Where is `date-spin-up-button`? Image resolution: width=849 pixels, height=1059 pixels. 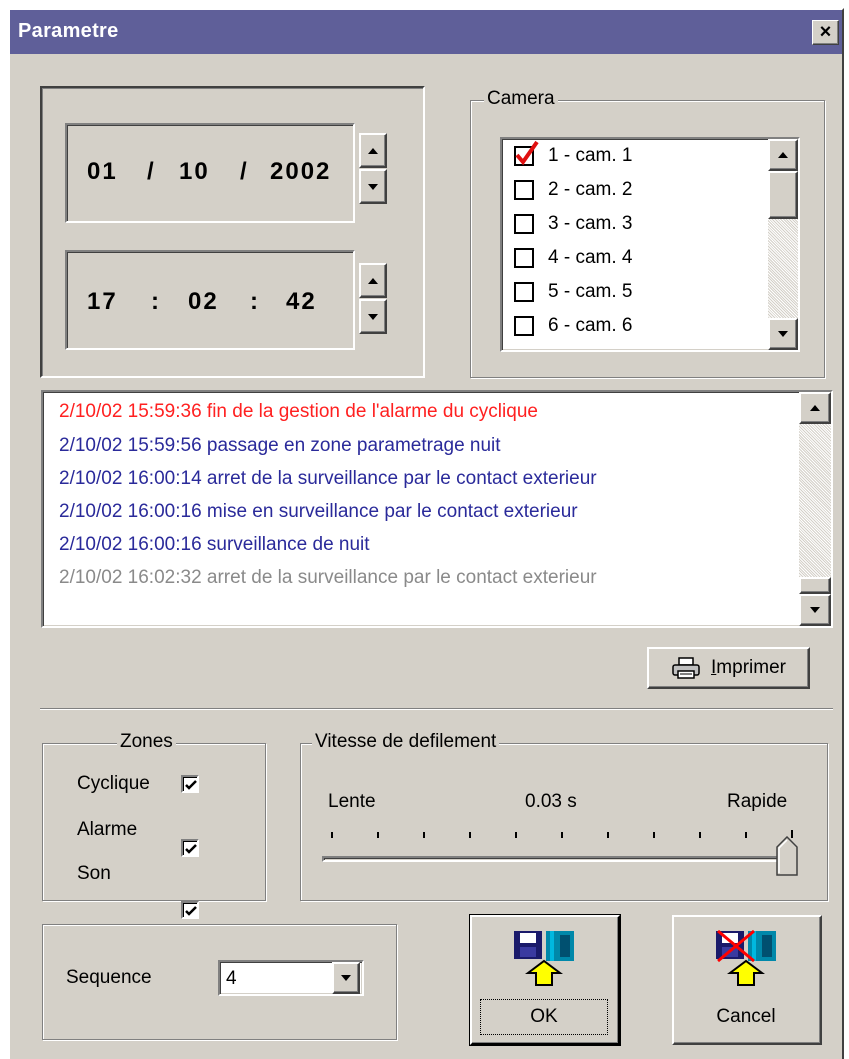
date-spin-up-button is located at coordinates (373, 150).